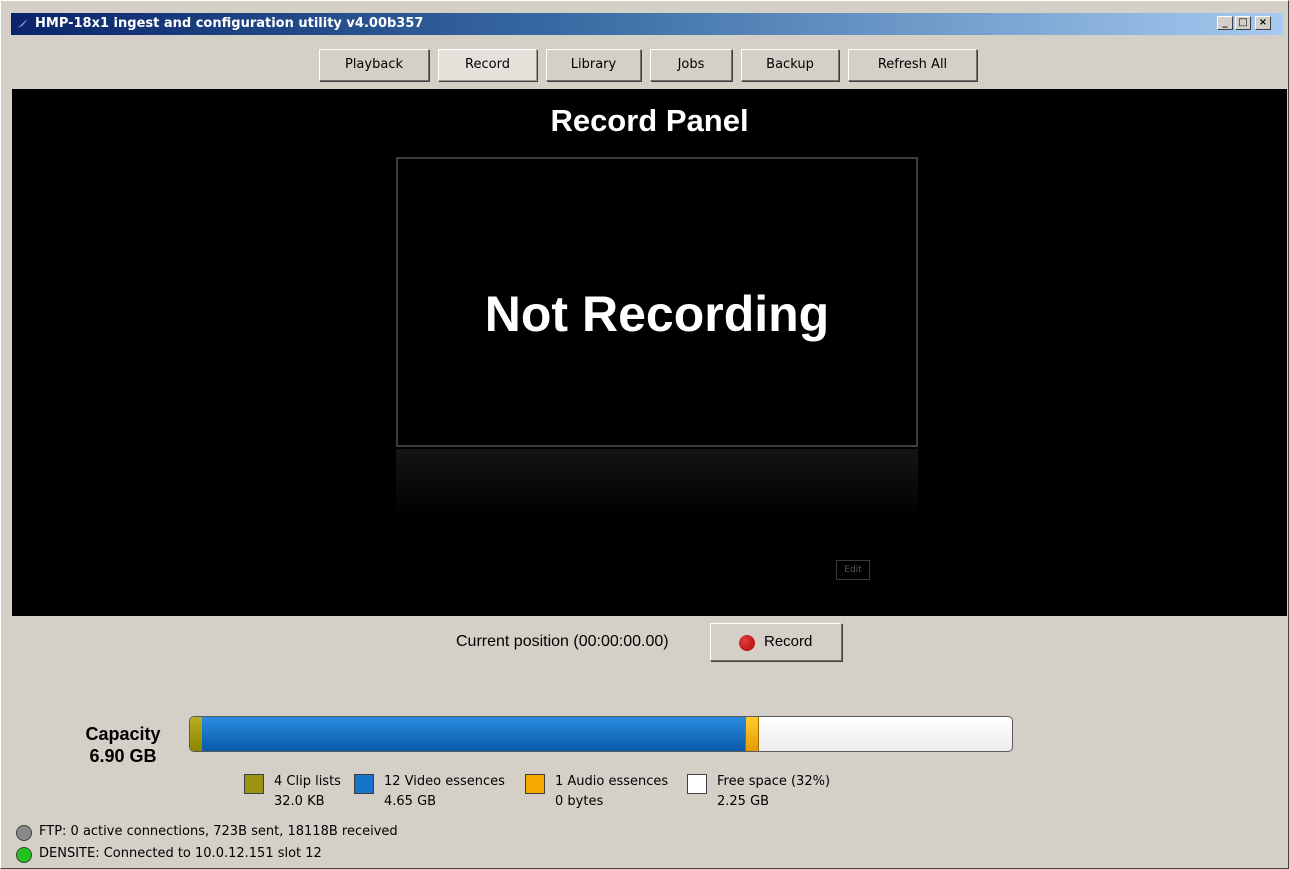 The image size is (1289, 869). I want to click on legend-value: 0 bytes, so click(579, 801).